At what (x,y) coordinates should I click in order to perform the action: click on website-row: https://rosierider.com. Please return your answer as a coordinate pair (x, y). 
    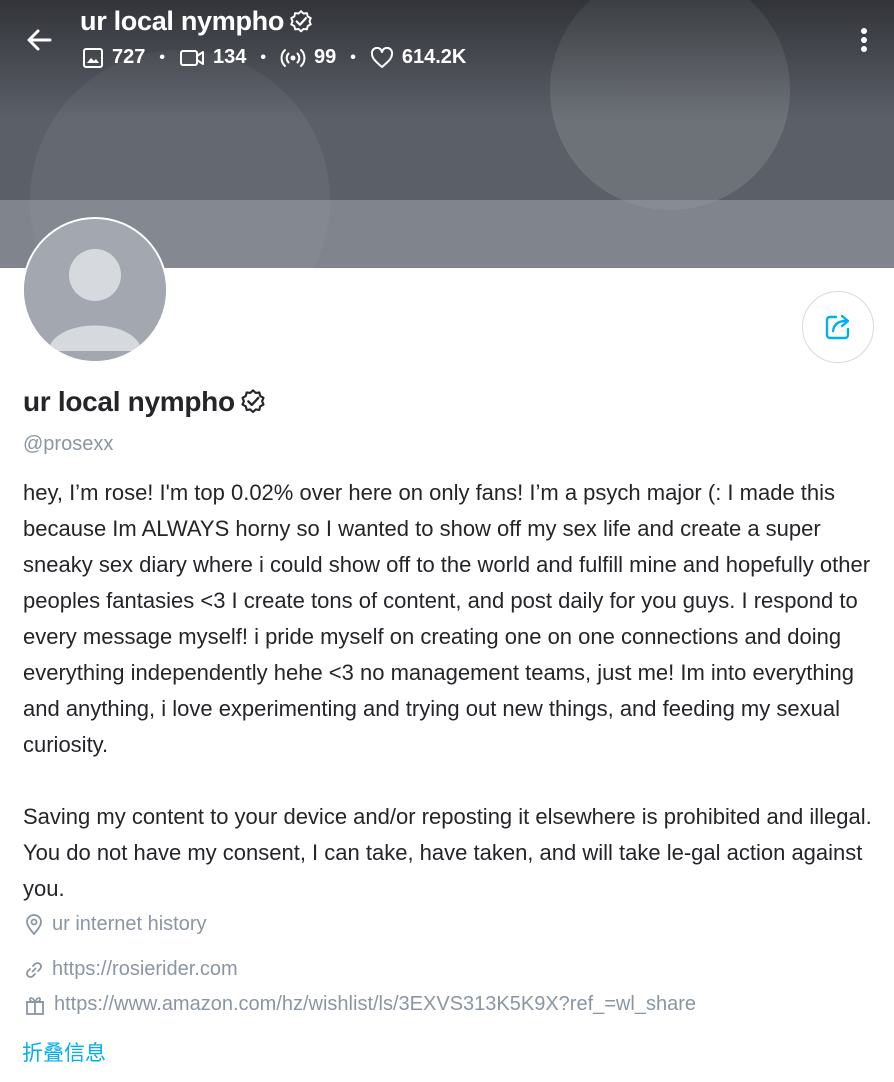
    Looking at the image, I should click on (131, 969).